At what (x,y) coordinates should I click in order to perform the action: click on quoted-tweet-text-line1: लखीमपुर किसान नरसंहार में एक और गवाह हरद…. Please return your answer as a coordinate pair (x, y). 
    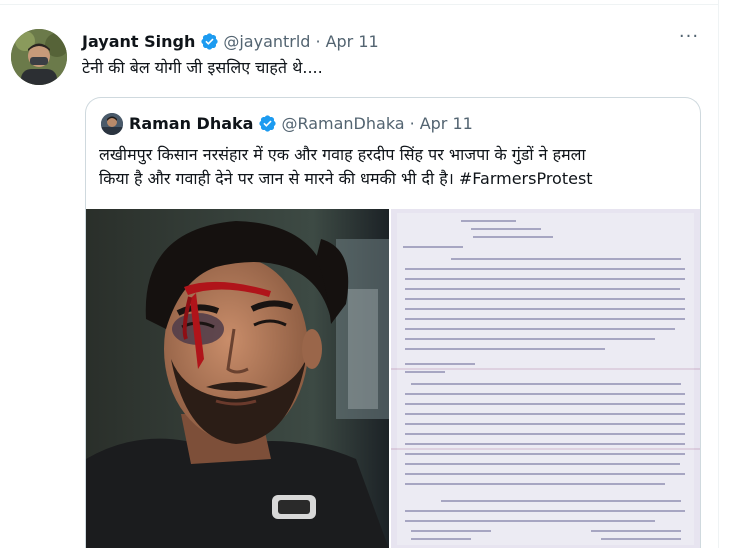
    Looking at the image, I should click on (342, 154).